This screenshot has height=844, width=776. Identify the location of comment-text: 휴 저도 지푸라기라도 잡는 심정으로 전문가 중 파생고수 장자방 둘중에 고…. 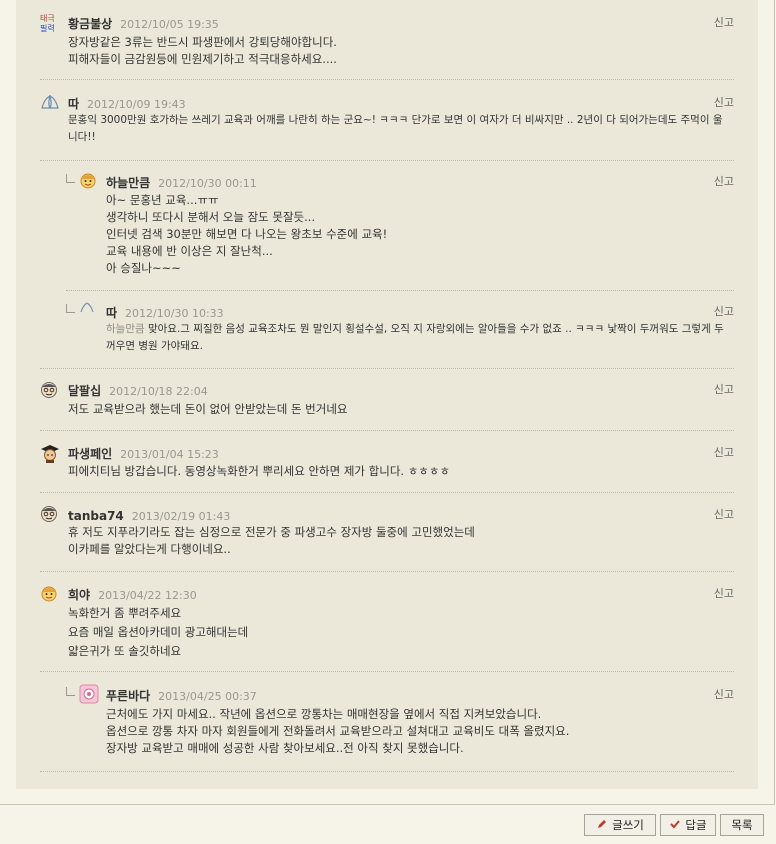
(271, 540).